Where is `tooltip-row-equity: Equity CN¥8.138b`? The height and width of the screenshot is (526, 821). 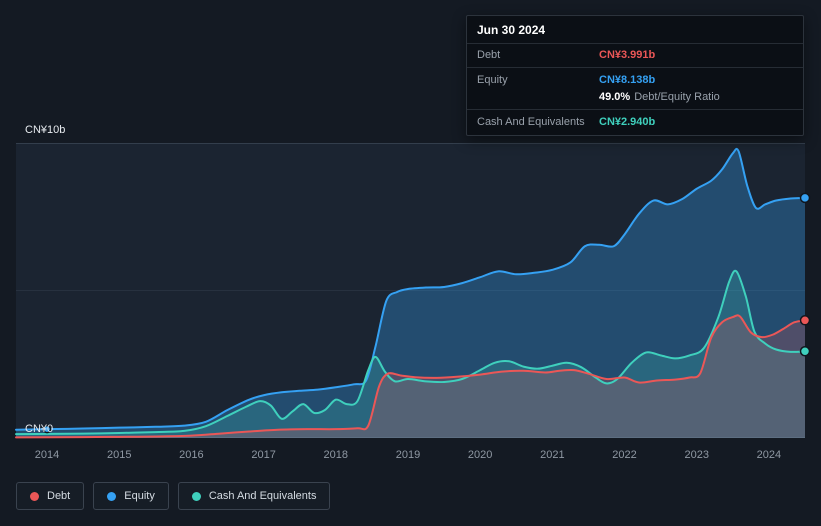
tooltip-row-equity: Equity CN¥8.138b is located at coordinates (635, 78).